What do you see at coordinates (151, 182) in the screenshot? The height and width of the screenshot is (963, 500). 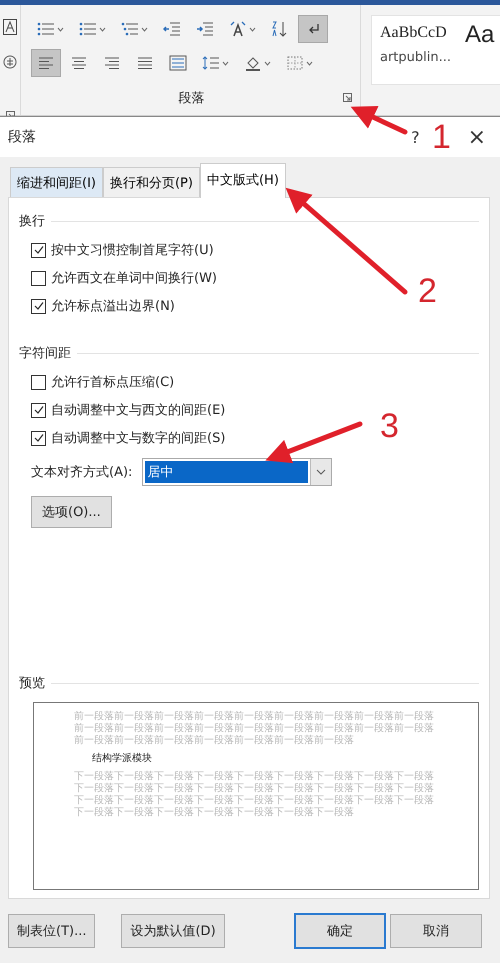 I see `tab: 换行和分页(P)` at bounding box center [151, 182].